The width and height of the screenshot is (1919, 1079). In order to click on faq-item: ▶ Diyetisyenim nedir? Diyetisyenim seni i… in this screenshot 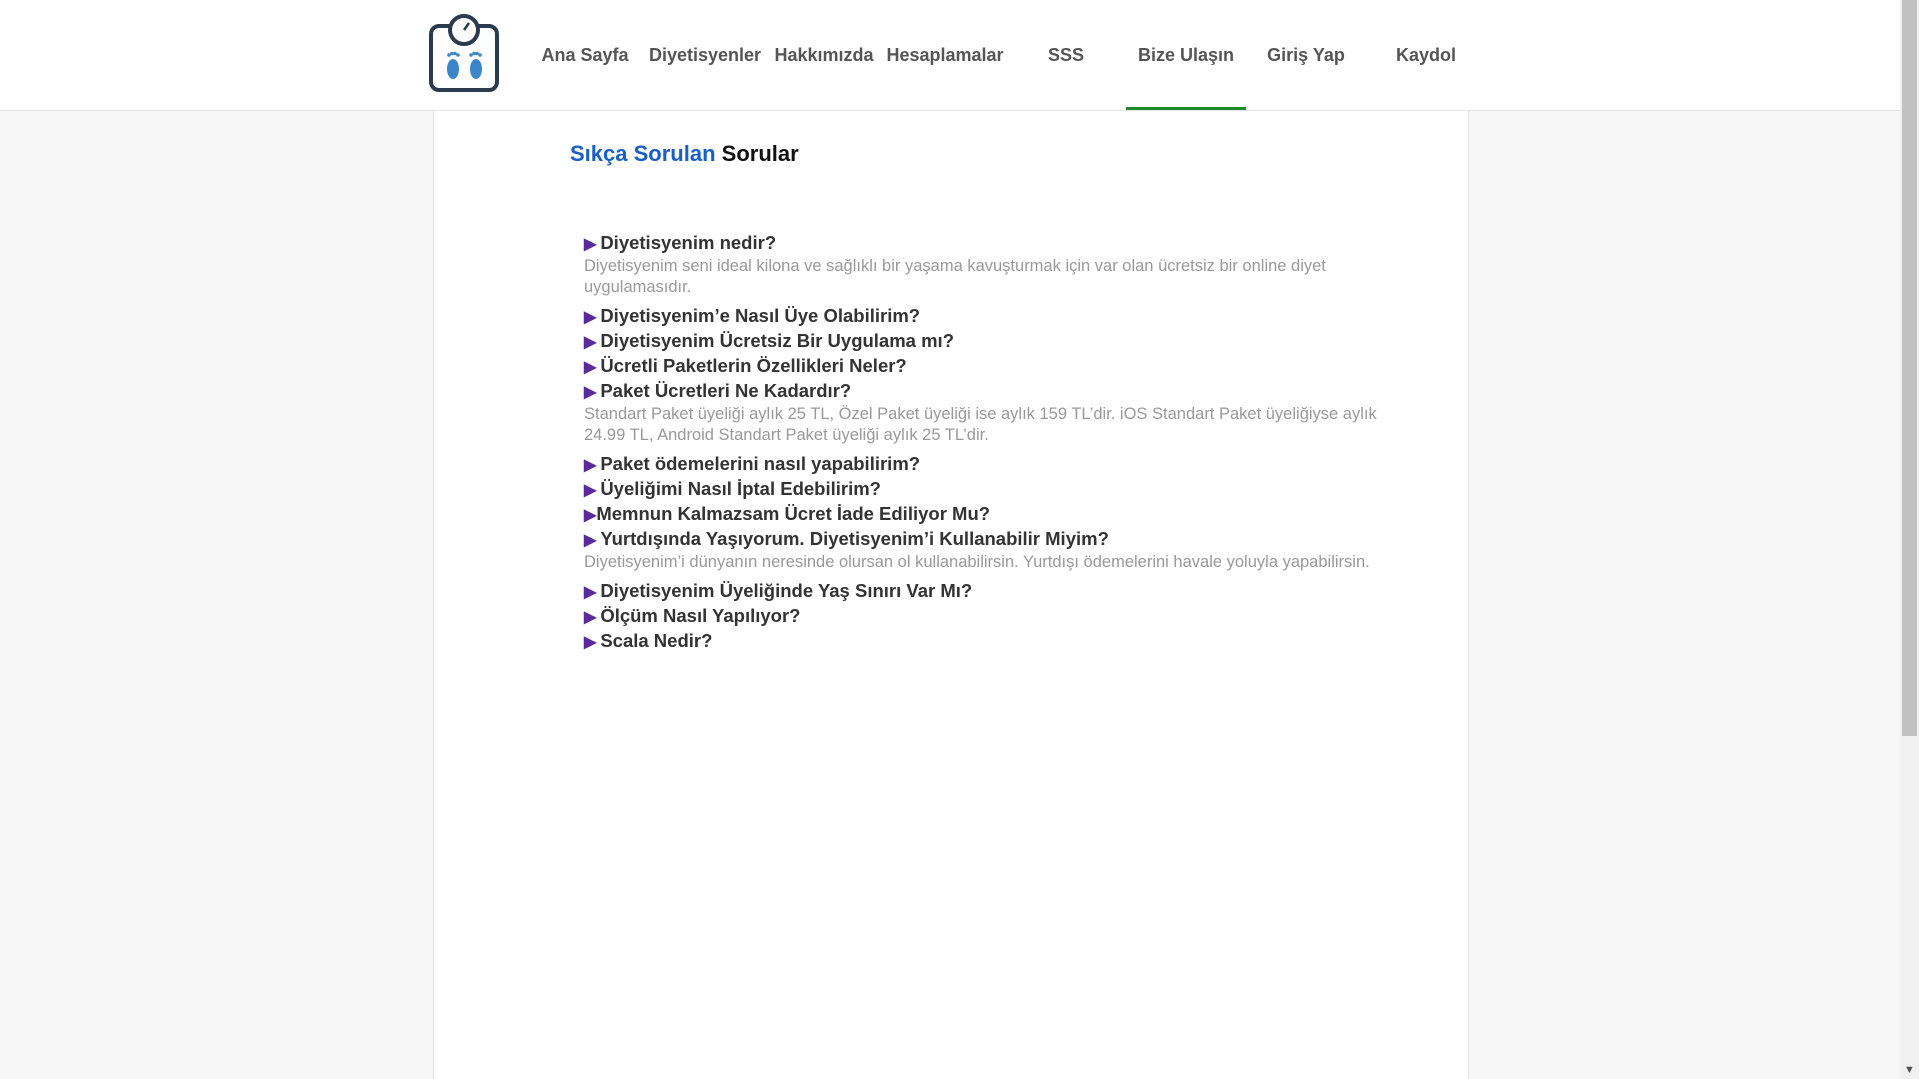, I will do `click(984, 264)`.